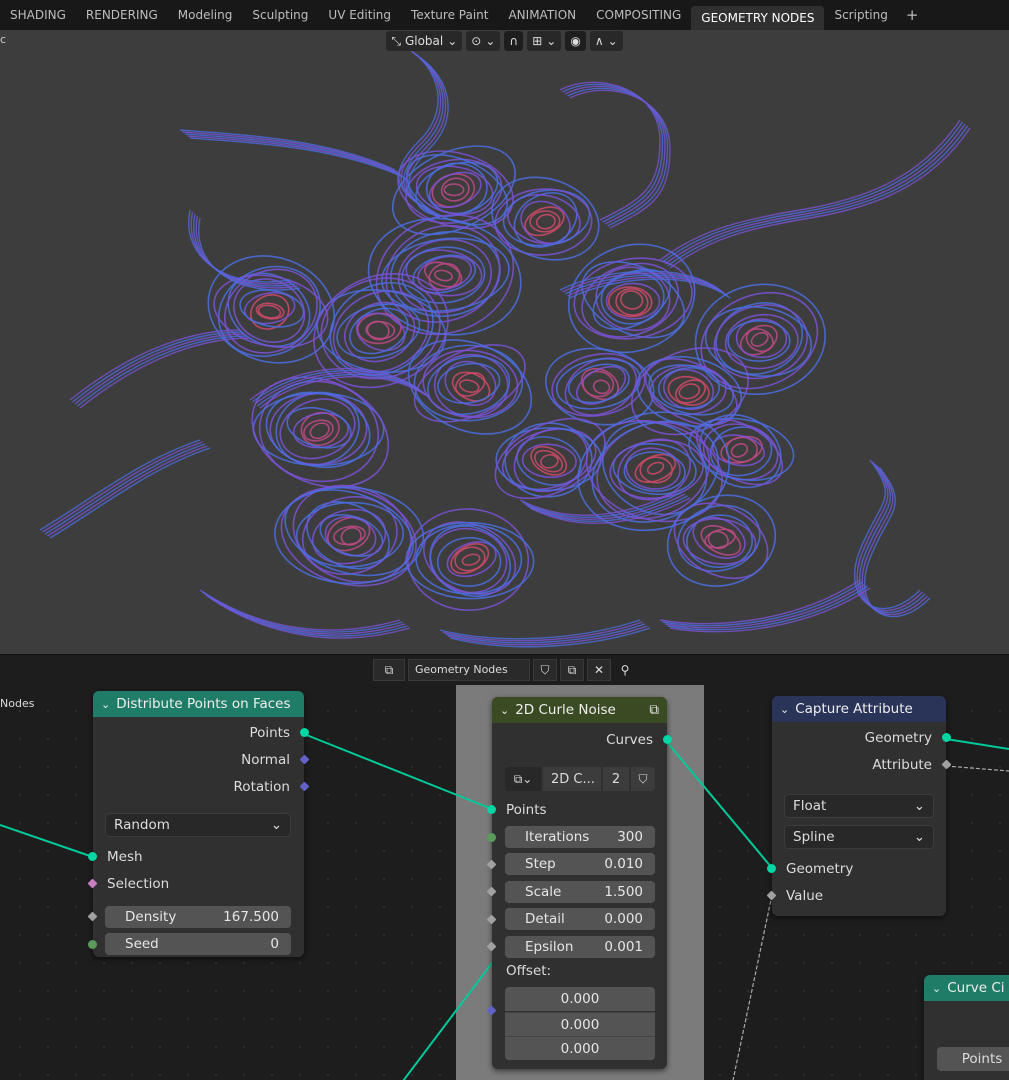  I want to click on offset-label: Offset:, so click(529, 971).